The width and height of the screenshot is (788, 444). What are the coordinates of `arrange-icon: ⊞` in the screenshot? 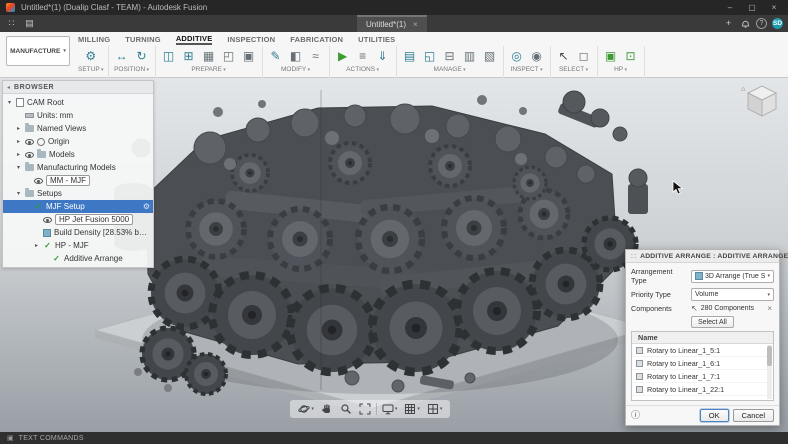 It's located at (189, 56).